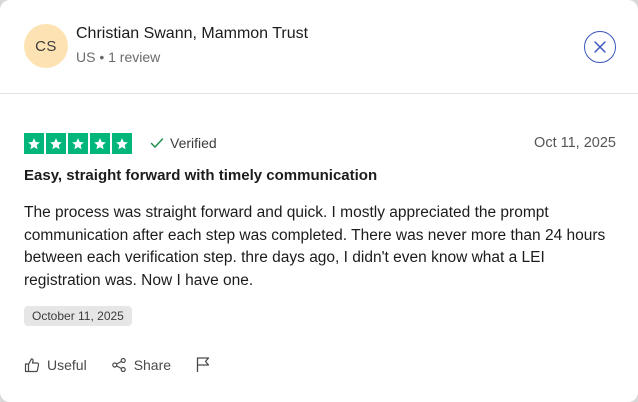  What do you see at coordinates (152, 364) in the screenshot?
I see `share-label: Share` at bounding box center [152, 364].